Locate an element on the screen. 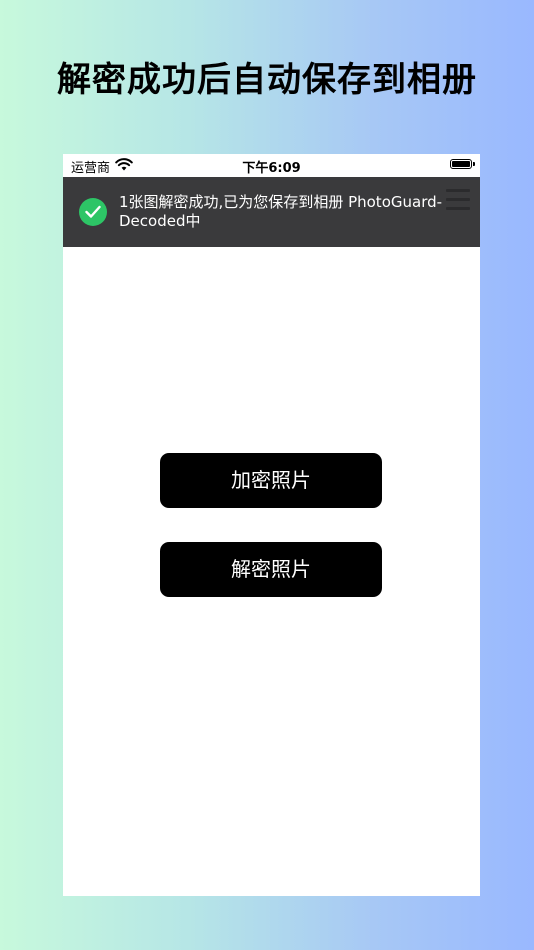  status-bar: 运营商 下午6:09 is located at coordinates (271, 165).